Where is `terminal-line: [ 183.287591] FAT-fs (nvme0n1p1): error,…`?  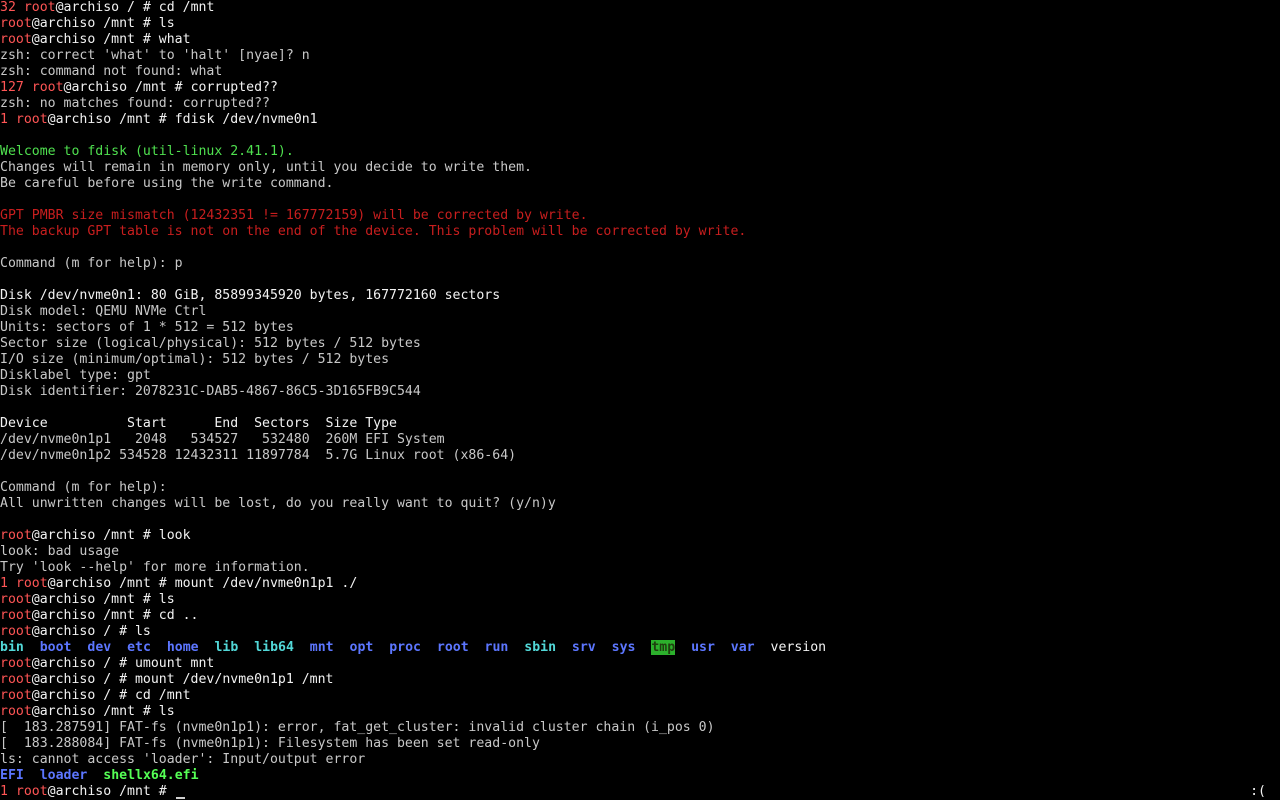
terminal-line: [ 183.287591] FAT-fs (nvme0n1p1): error,… is located at coordinates (357, 728).